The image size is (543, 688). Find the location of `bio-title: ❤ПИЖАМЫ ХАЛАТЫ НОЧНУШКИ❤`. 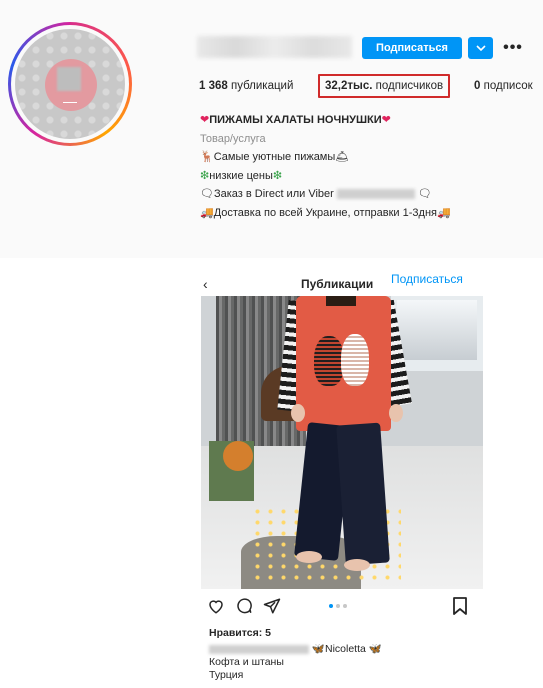

bio-title: ❤ПИЖАМЫ ХАЛАТЫ НОЧНУШКИ❤ is located at coordinates (295, 120).